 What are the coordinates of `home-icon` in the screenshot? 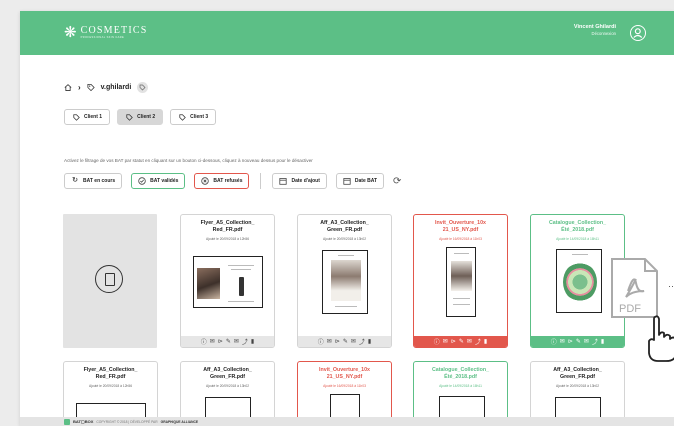 It's located at (68, 88).